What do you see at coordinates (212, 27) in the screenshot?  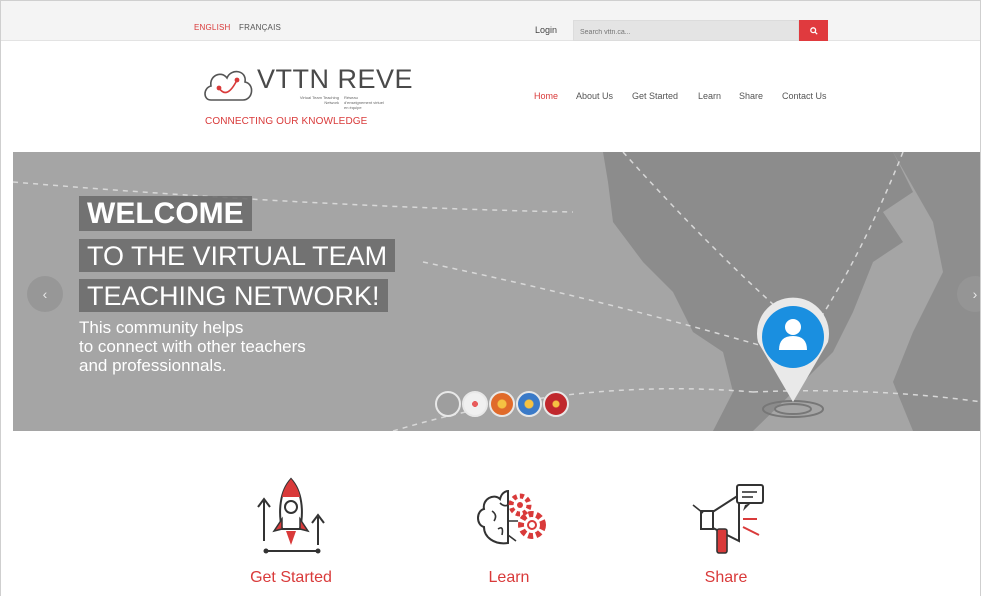 I see `language-english-link: ENGLISH` at bounding box center [212, 27].